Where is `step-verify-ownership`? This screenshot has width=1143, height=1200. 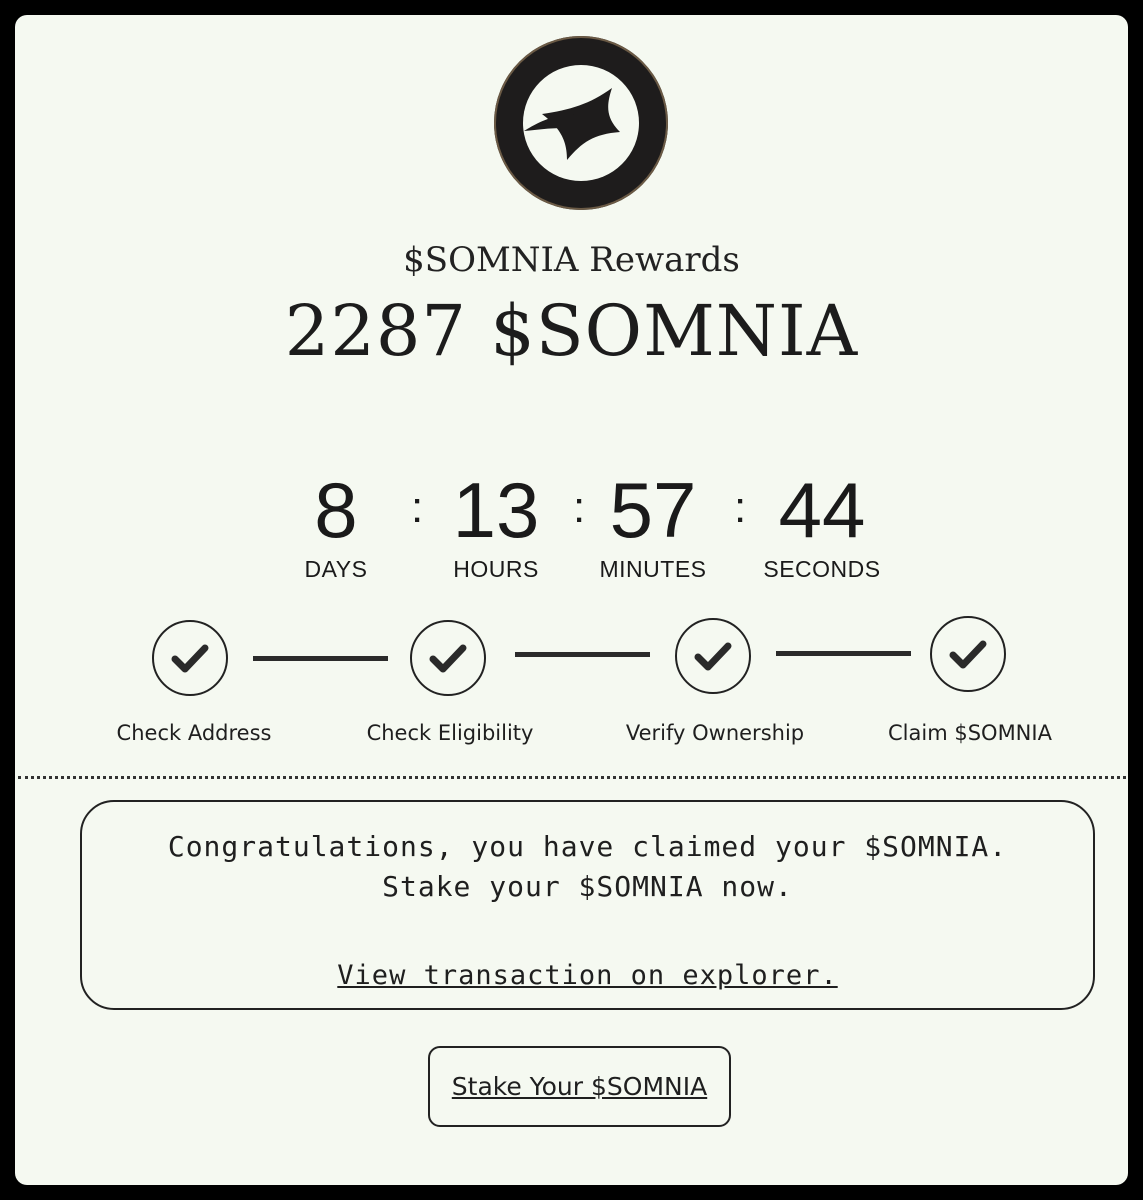 step-verify-ownership is located at coordinates (713, 656).